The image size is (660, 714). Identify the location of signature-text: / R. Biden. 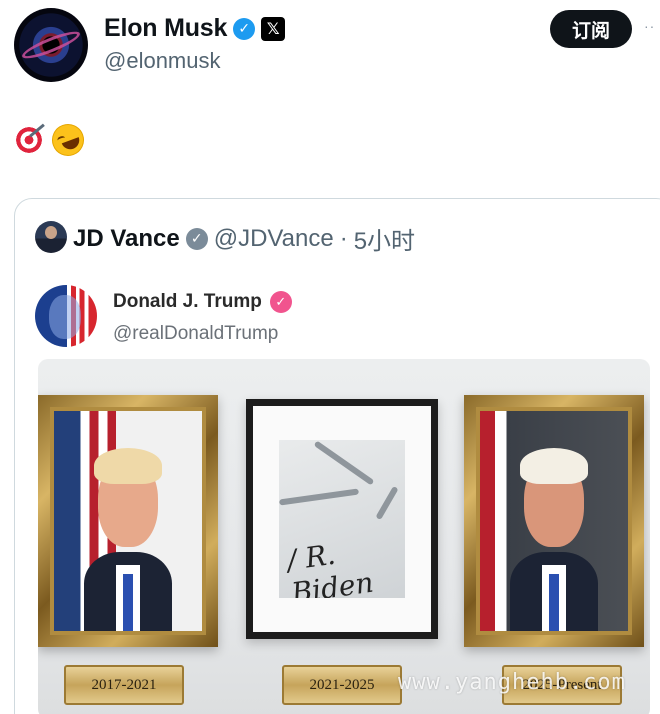
(330, 567).